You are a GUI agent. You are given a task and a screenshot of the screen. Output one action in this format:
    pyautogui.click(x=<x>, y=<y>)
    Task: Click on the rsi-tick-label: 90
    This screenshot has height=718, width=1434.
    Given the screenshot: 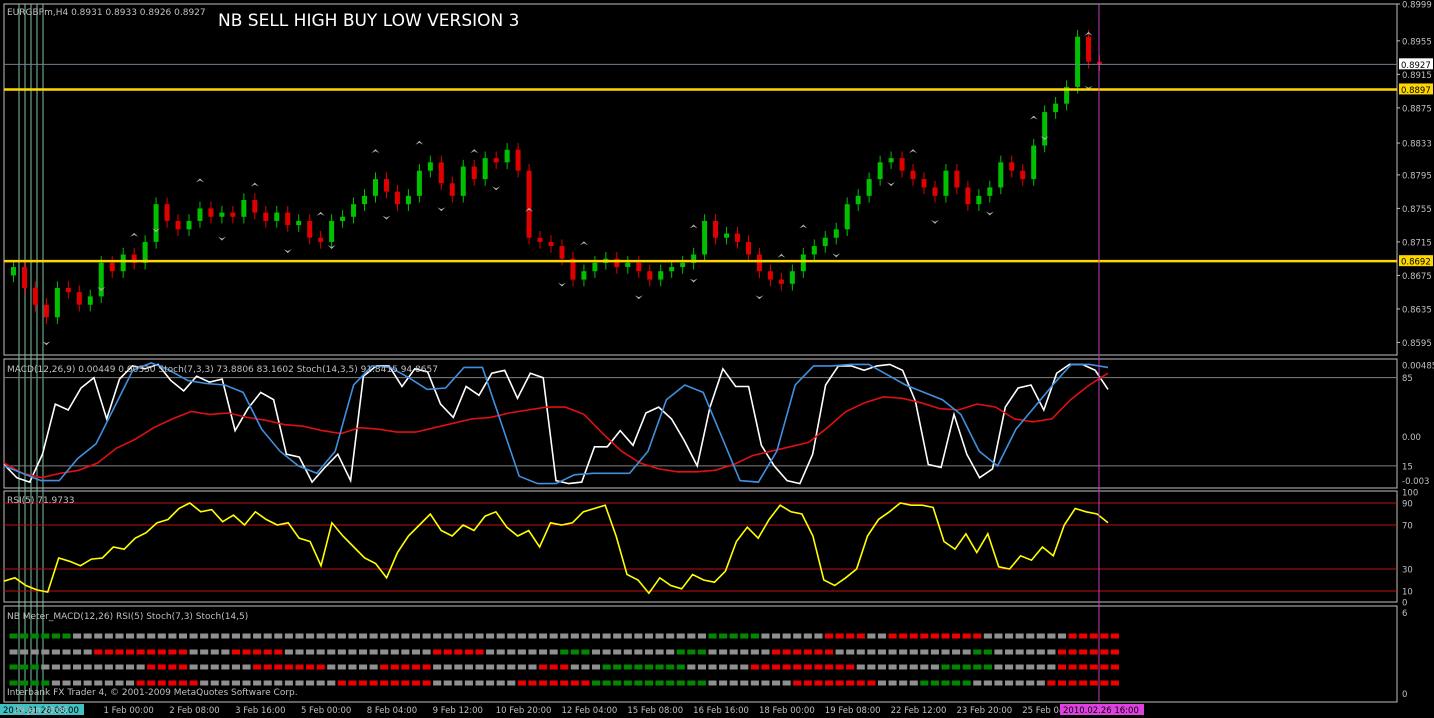 What is the action you would take?
    pyautogui.click(x=1407, y=505)
    